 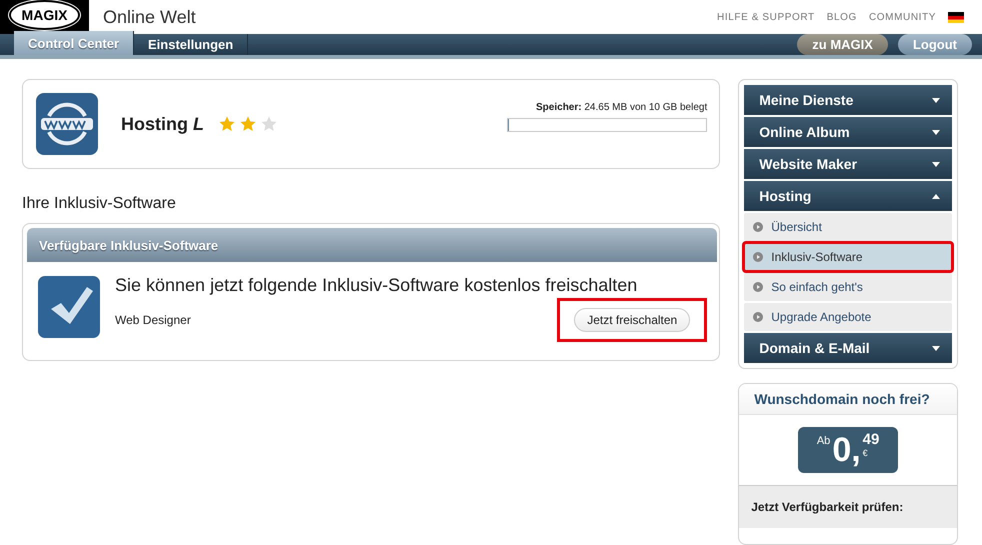 I want to click on section-title: Ihre Inklusiv-Software, so click(x=99, y=204).